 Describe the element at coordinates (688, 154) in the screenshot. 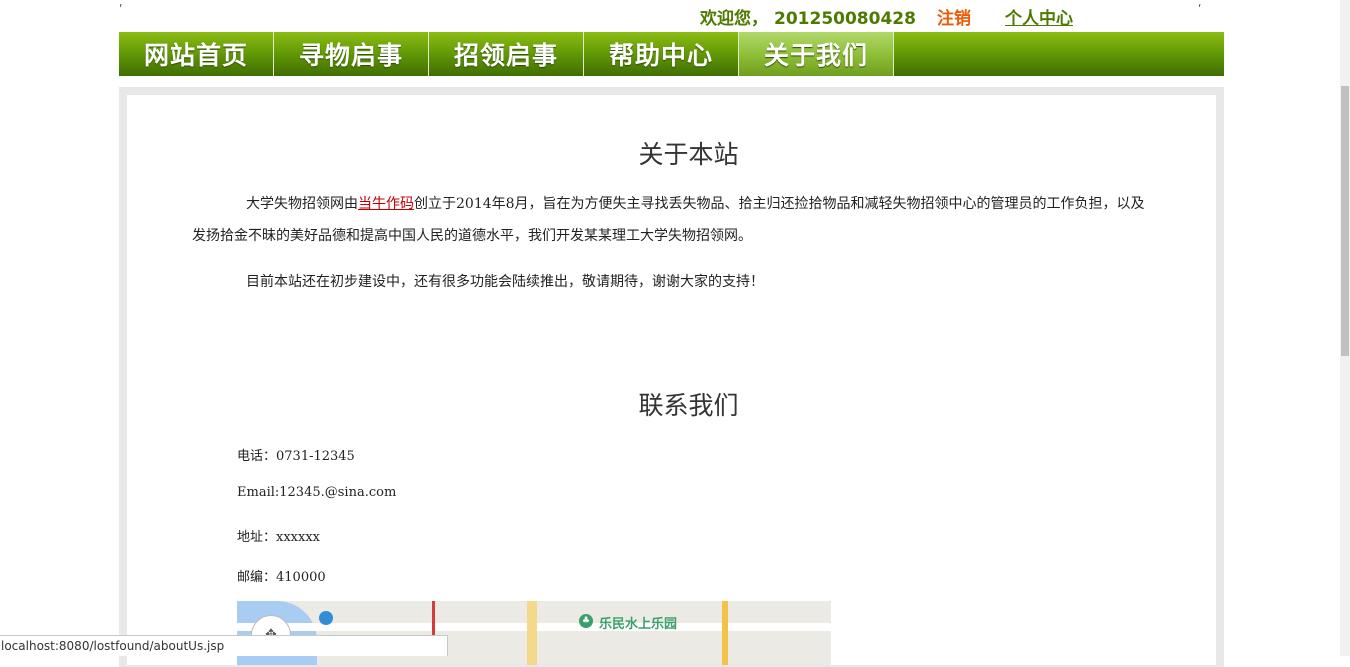

I see `about-title: 关于本站` at that location.